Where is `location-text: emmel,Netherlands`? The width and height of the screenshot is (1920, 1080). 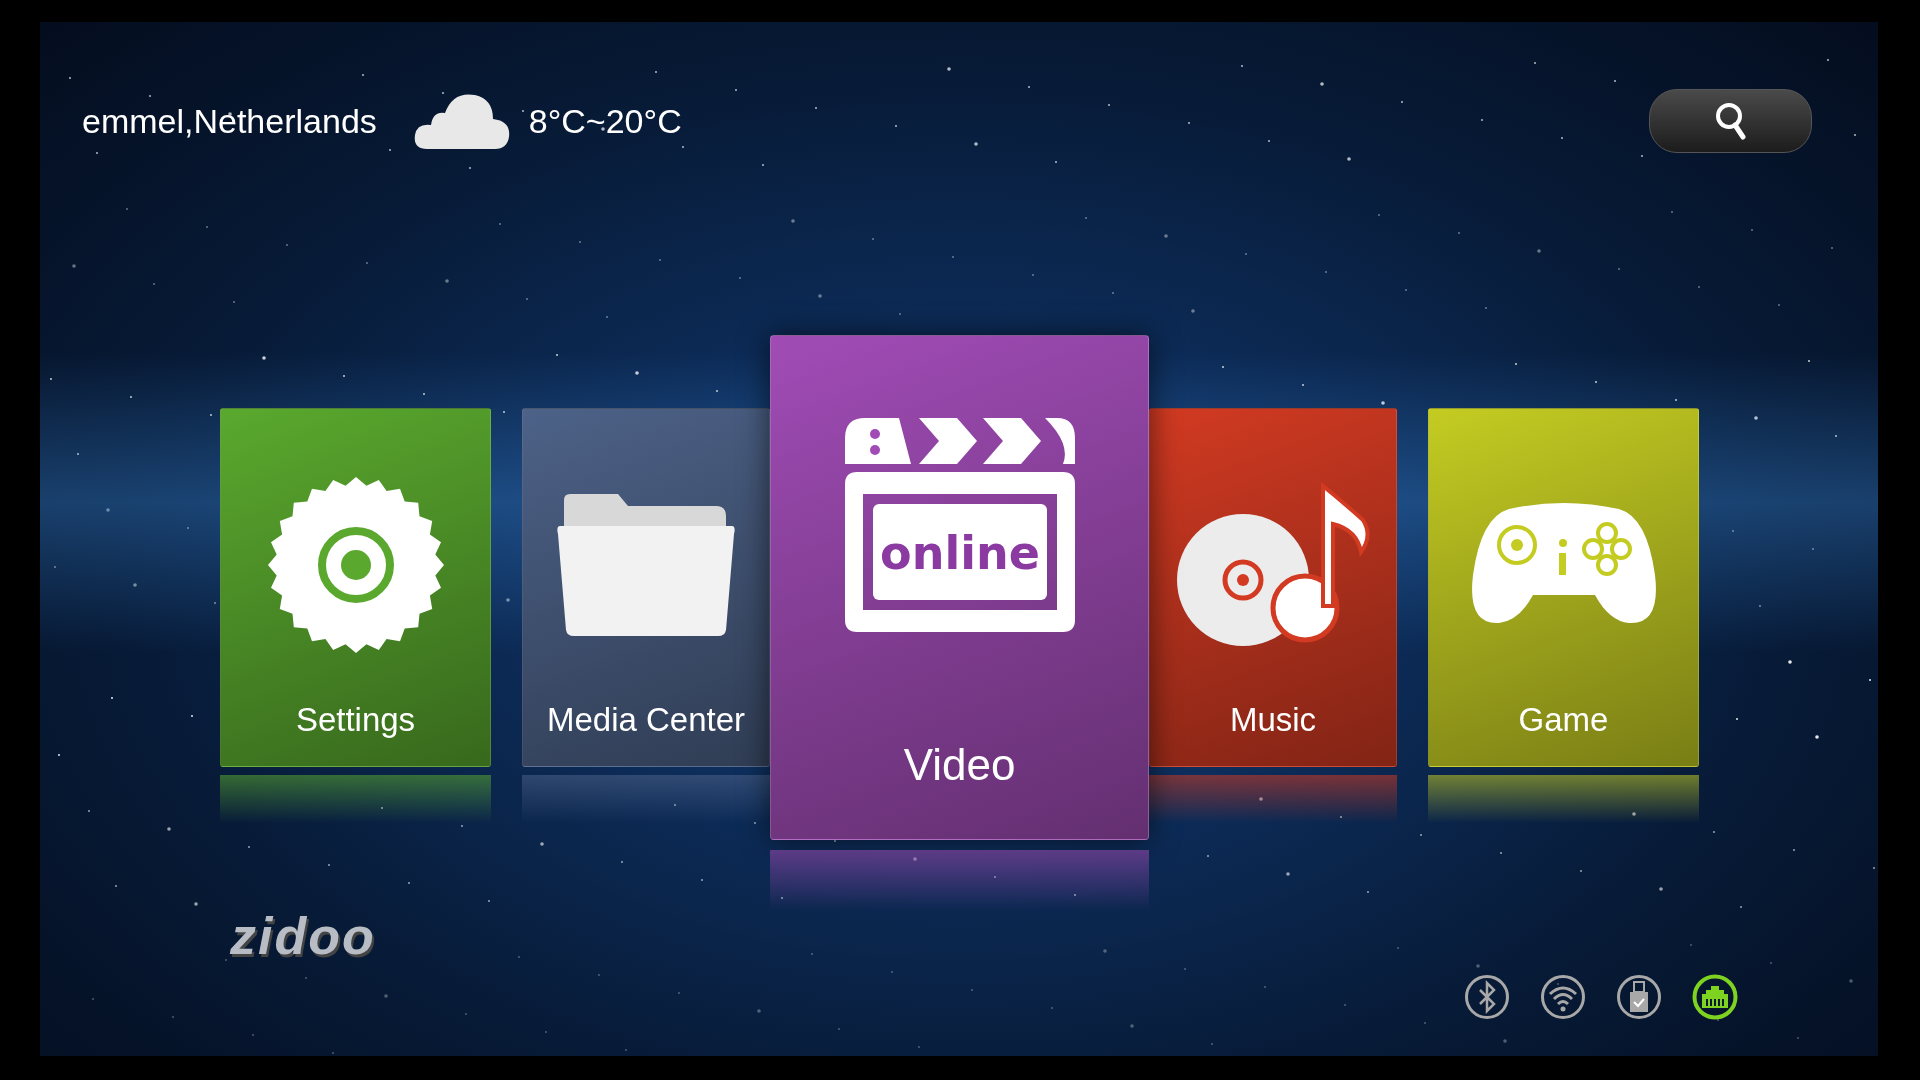
location-text: emmel,Netherlands is located at coordinates (229, 121).